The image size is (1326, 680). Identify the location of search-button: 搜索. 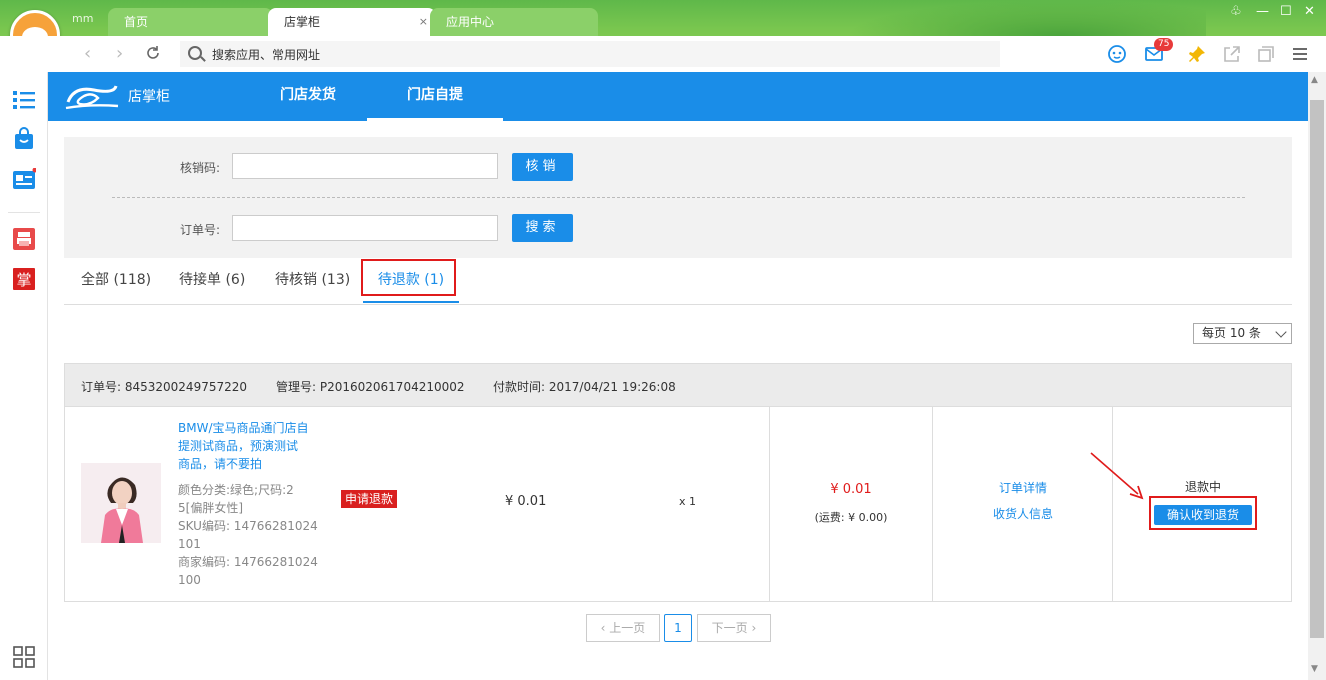
(542, 228).